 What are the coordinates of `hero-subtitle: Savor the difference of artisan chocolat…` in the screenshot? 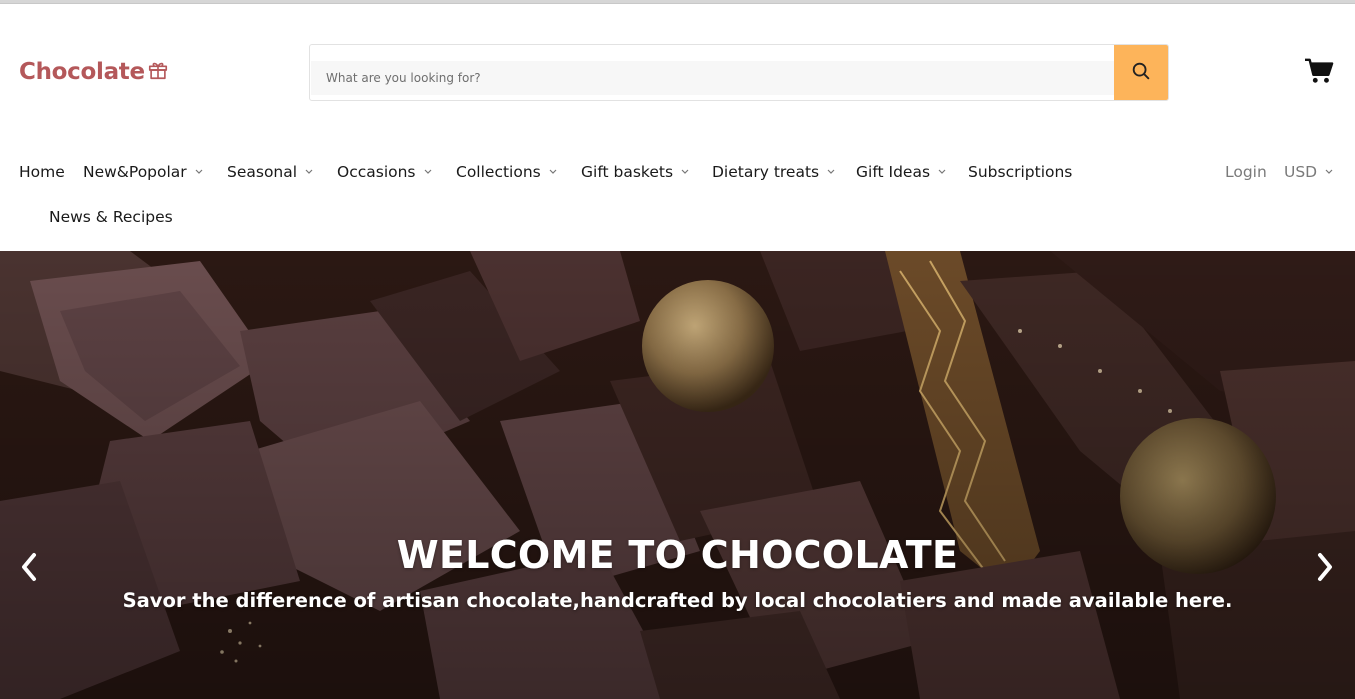 It's located at (677, 600).